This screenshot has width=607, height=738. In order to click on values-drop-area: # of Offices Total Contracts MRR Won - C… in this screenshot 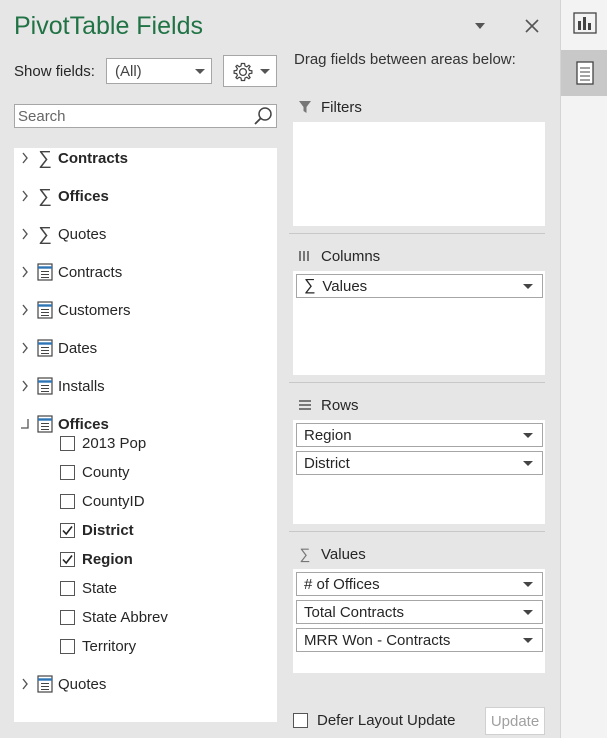, I will do `click(419, 621)`.